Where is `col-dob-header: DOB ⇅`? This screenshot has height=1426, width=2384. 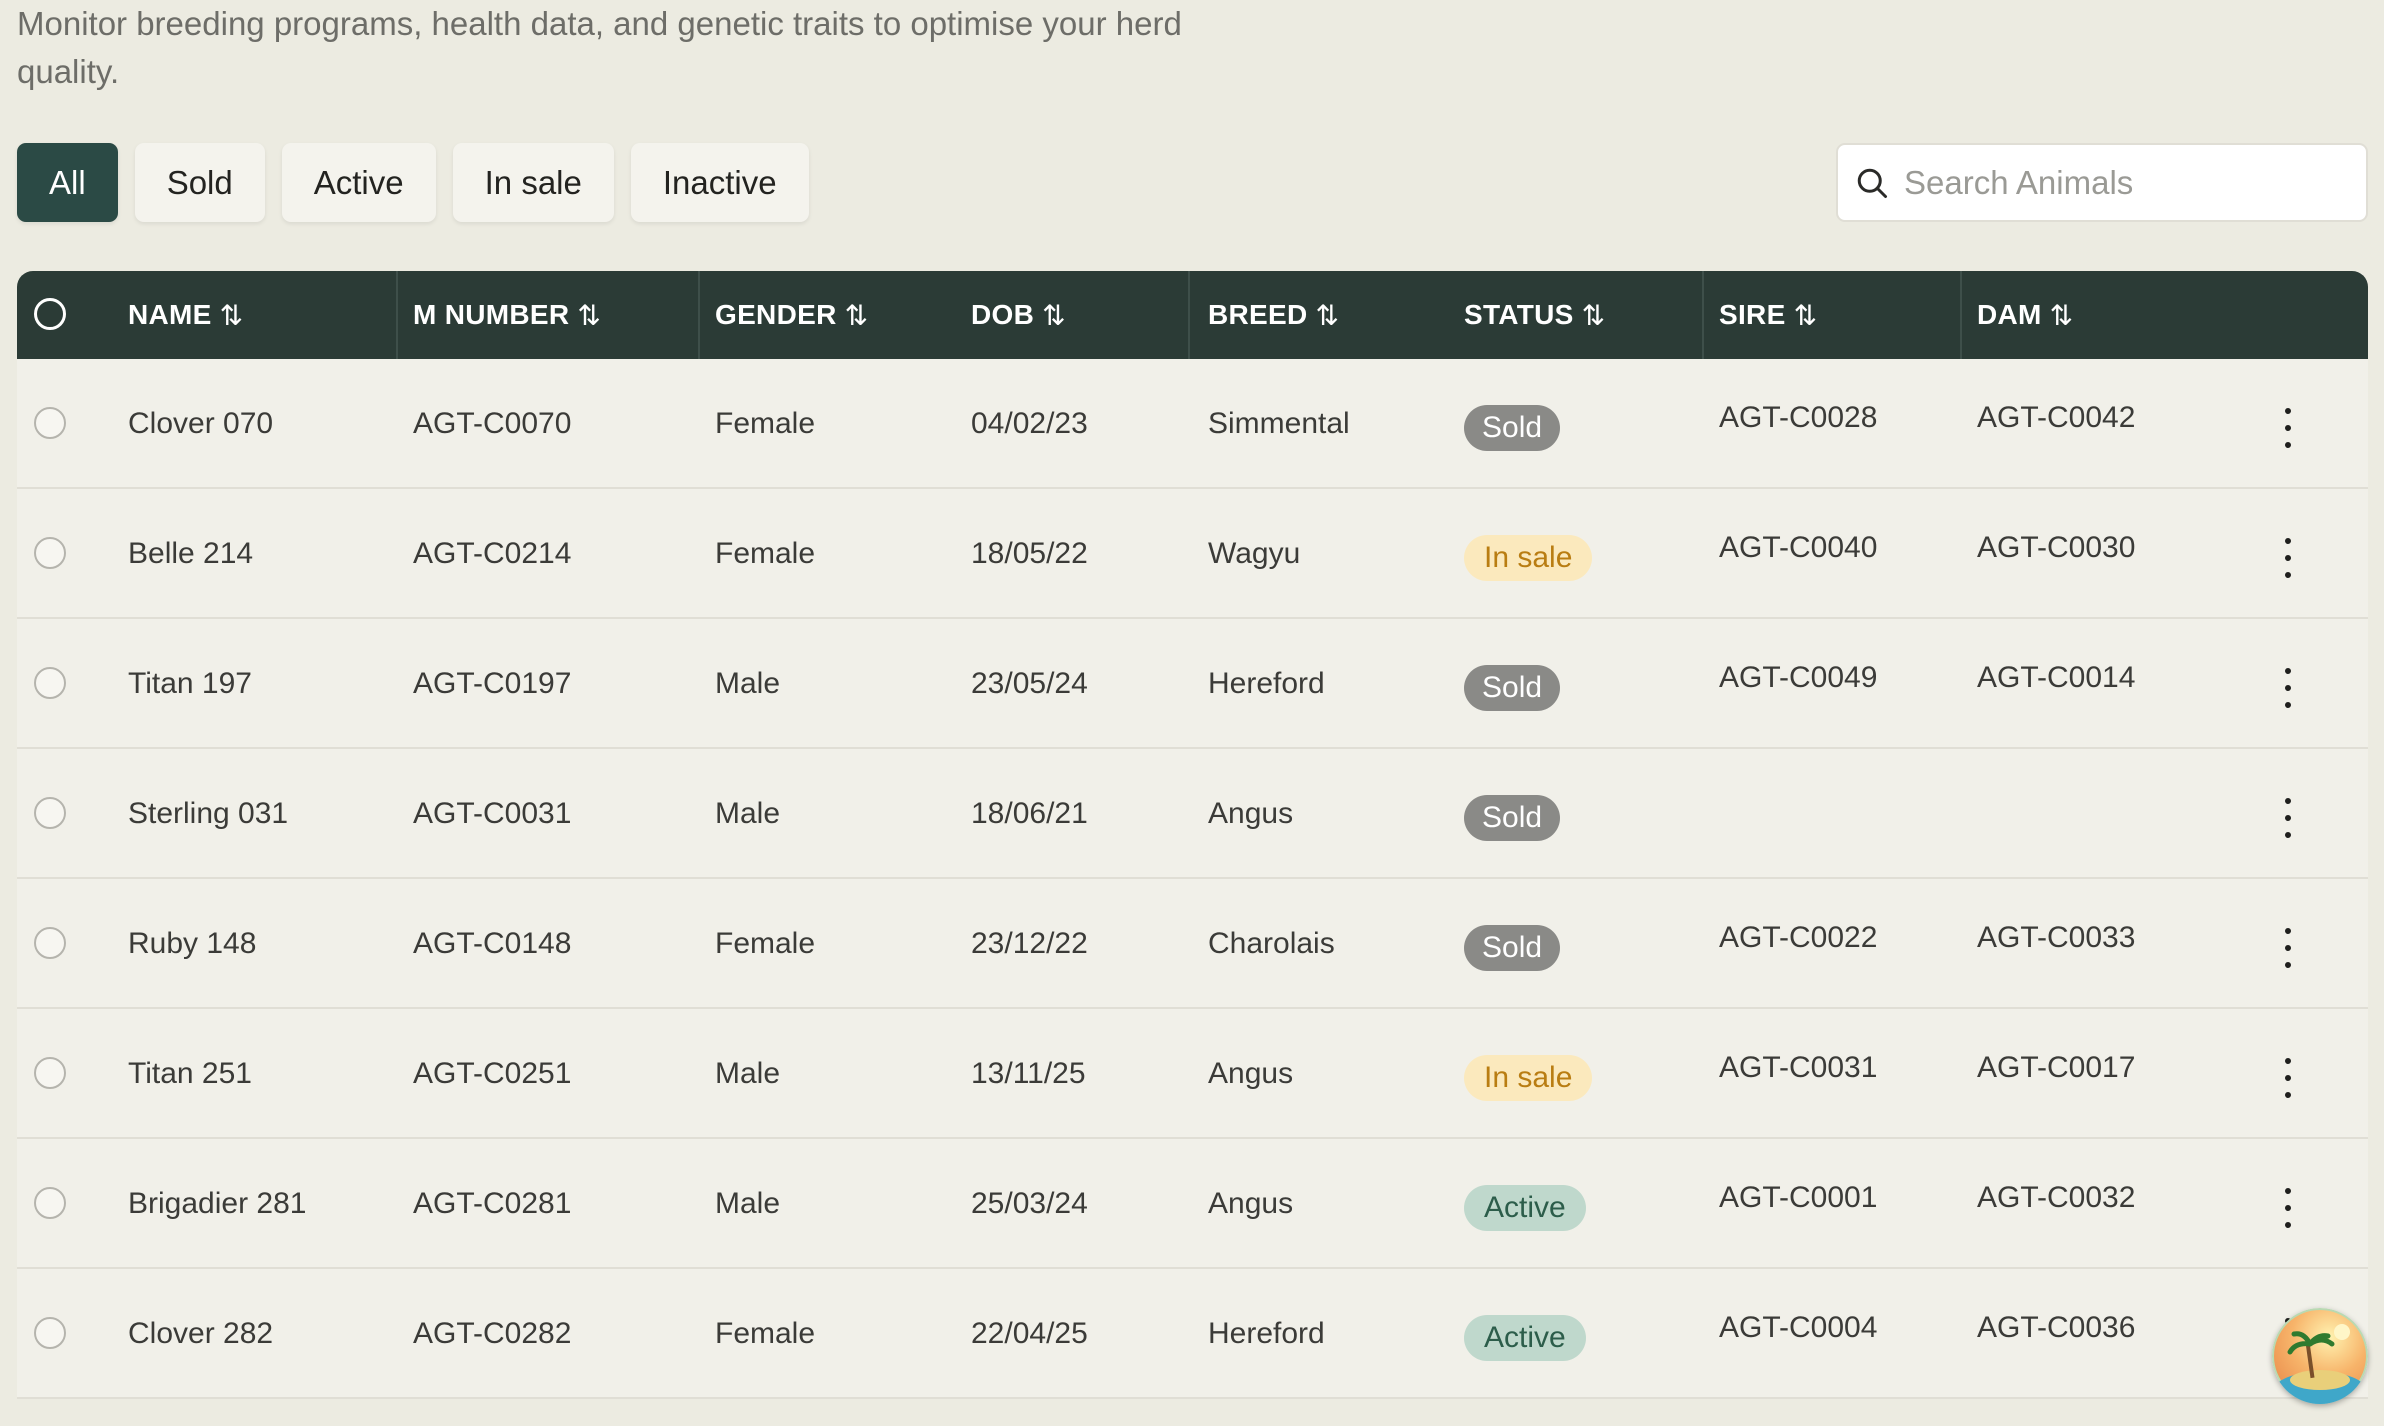 col-dob-header: DOB ⇅ is located at coordinates (1018, 315).